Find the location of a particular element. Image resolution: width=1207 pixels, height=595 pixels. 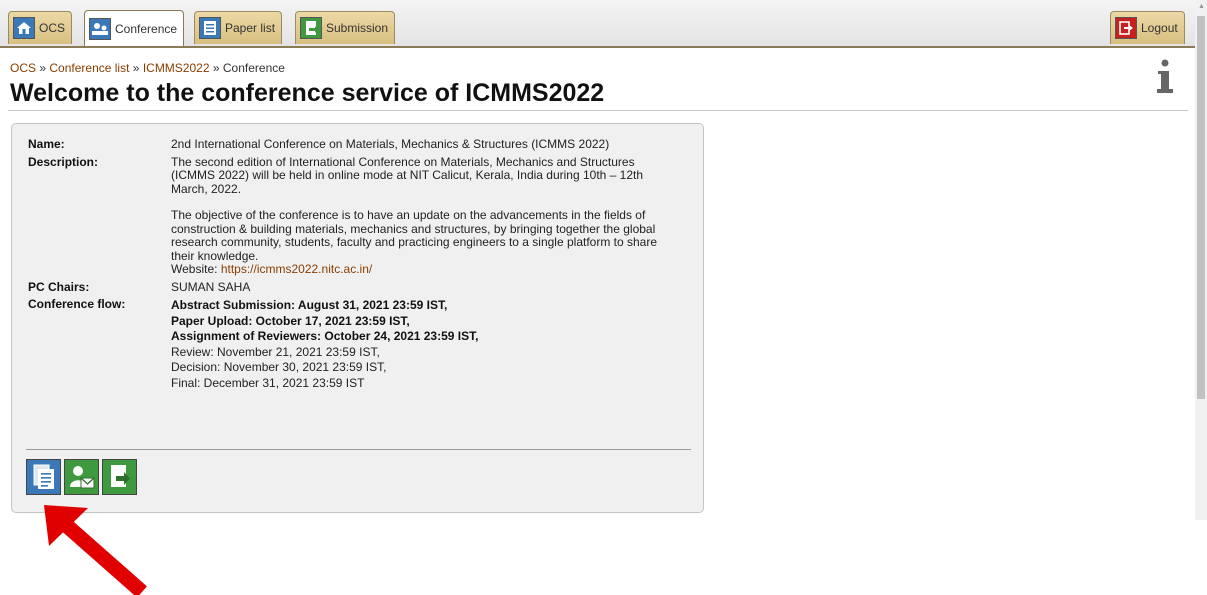

contact-mail-icon is located at coordinates (81, 477).